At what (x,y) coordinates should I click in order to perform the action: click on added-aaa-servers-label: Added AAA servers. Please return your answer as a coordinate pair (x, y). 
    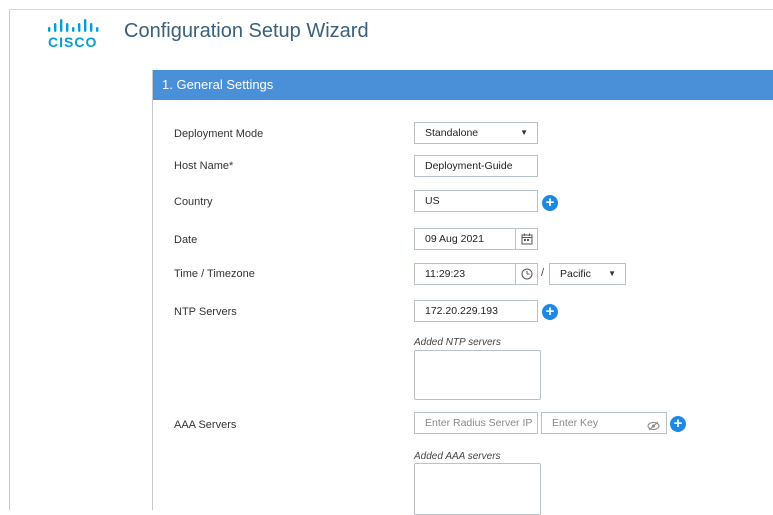
    Looking at the image, I should click on (457, 456).